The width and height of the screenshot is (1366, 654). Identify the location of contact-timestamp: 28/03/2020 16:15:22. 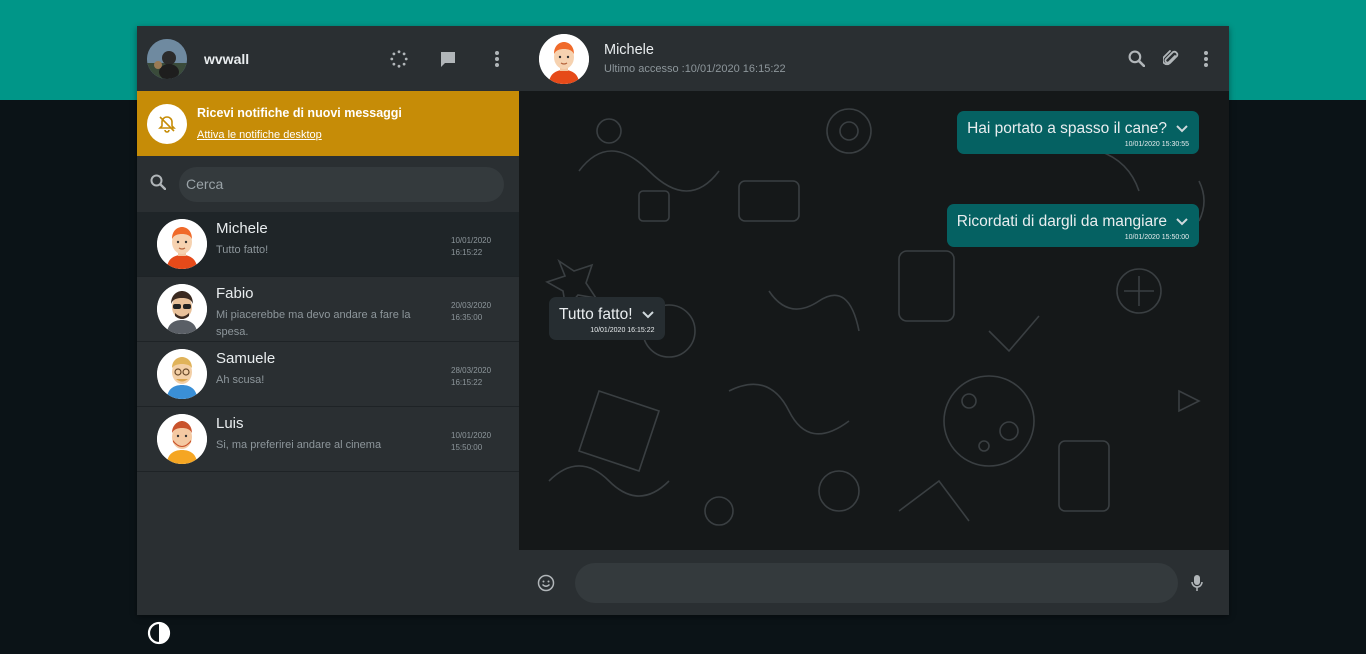
(476, 377).